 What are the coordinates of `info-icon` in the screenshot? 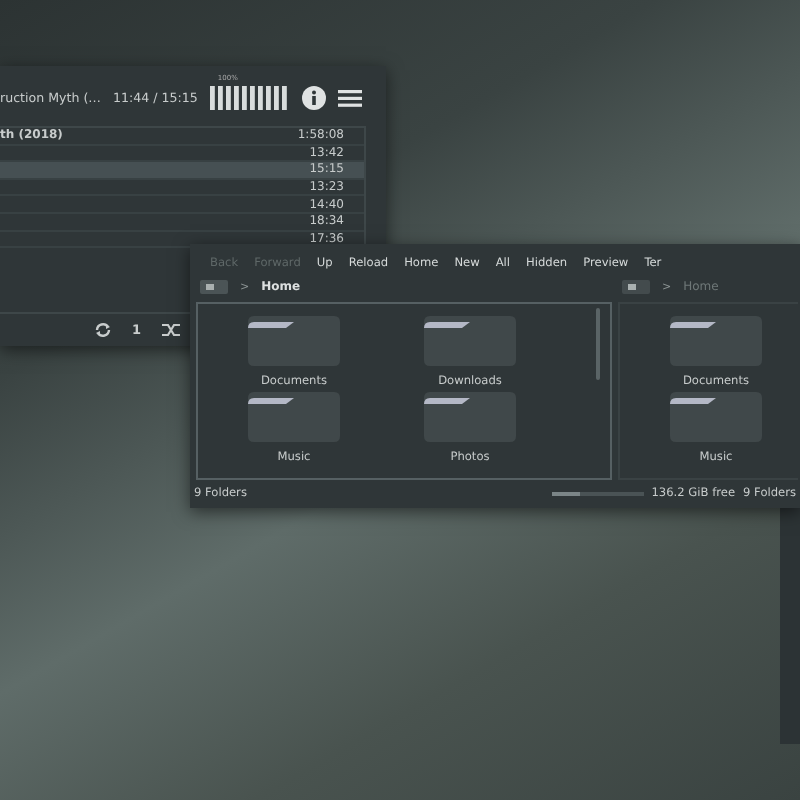 It's located at (313, 98).